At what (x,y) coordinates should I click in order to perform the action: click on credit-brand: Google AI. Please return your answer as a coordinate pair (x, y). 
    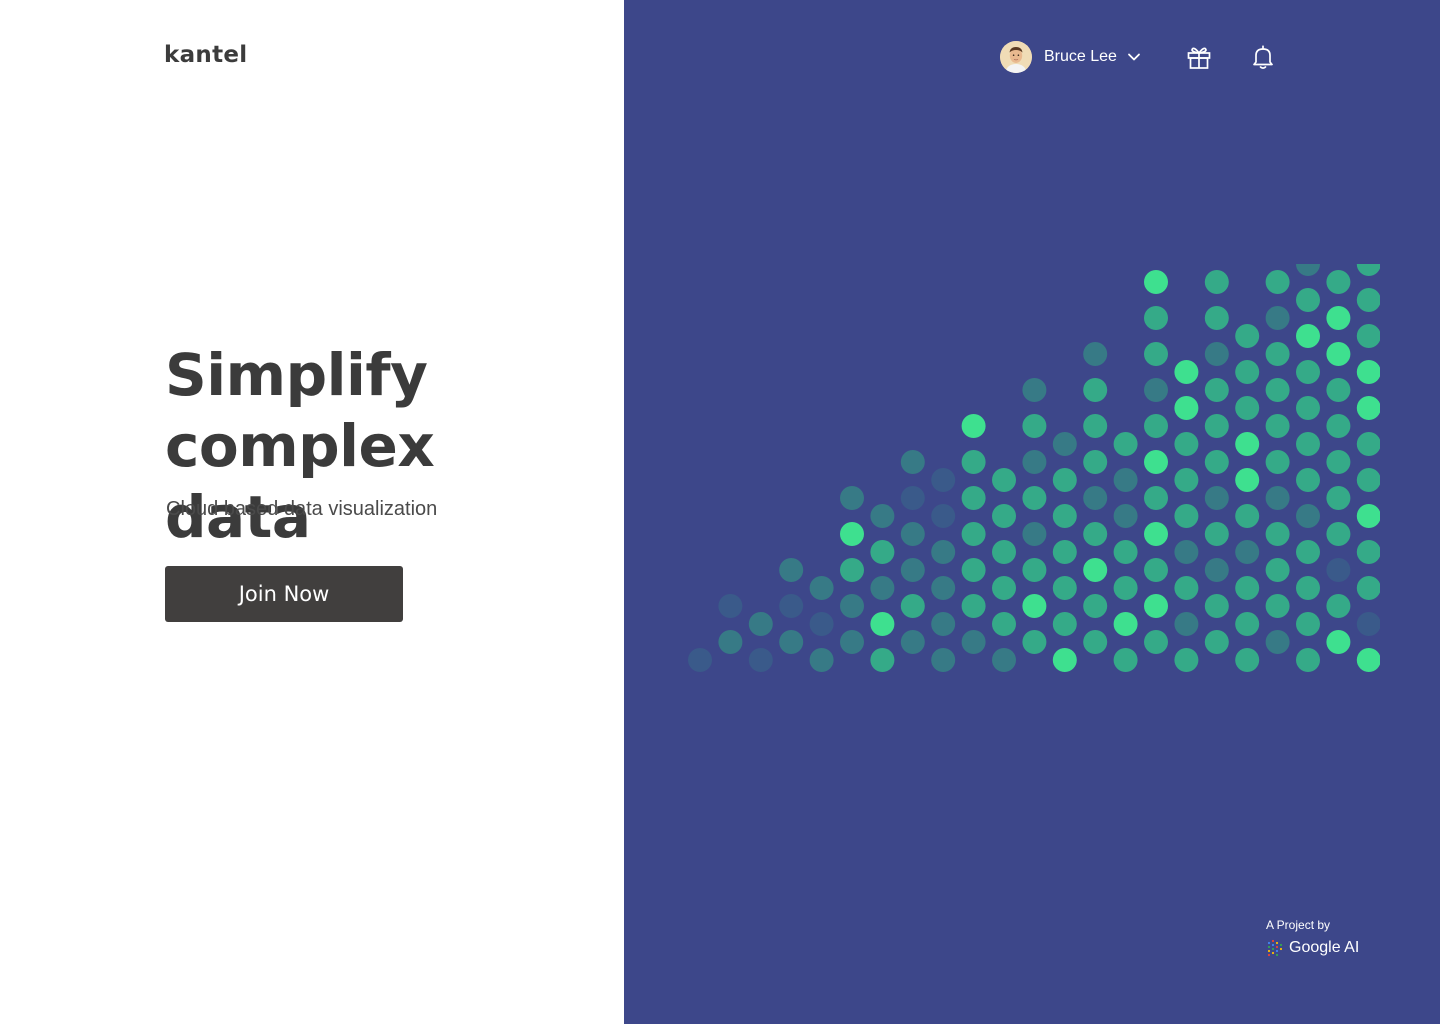
    Looking at the image, I should click on (1312, 948).